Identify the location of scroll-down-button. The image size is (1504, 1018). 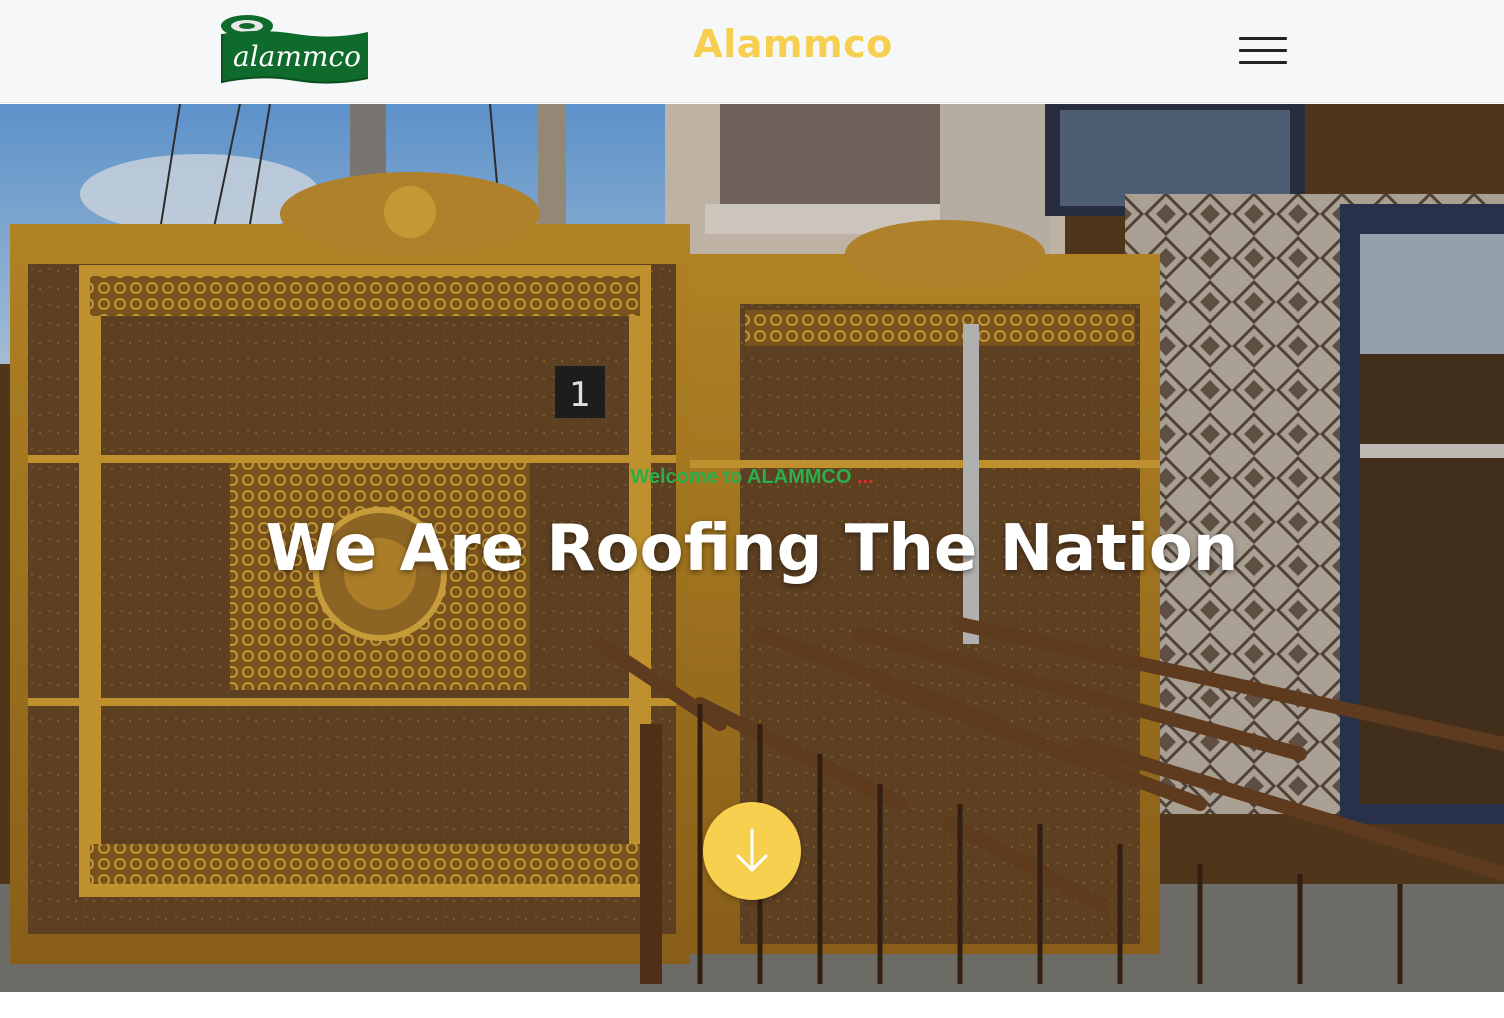
(752, 851).